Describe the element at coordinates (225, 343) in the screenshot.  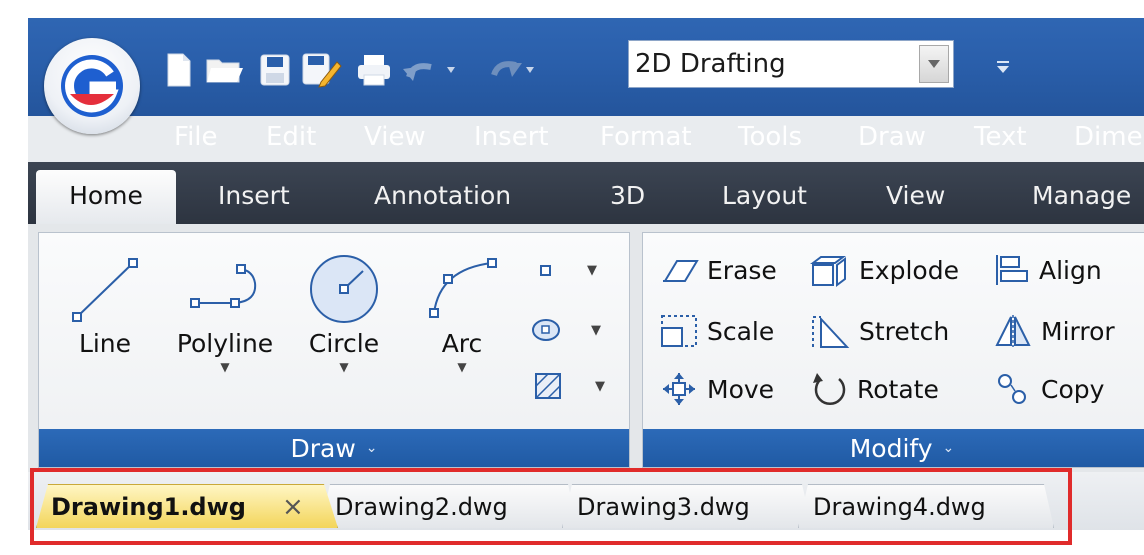
I see `polyline-label: Polyline` at that location.